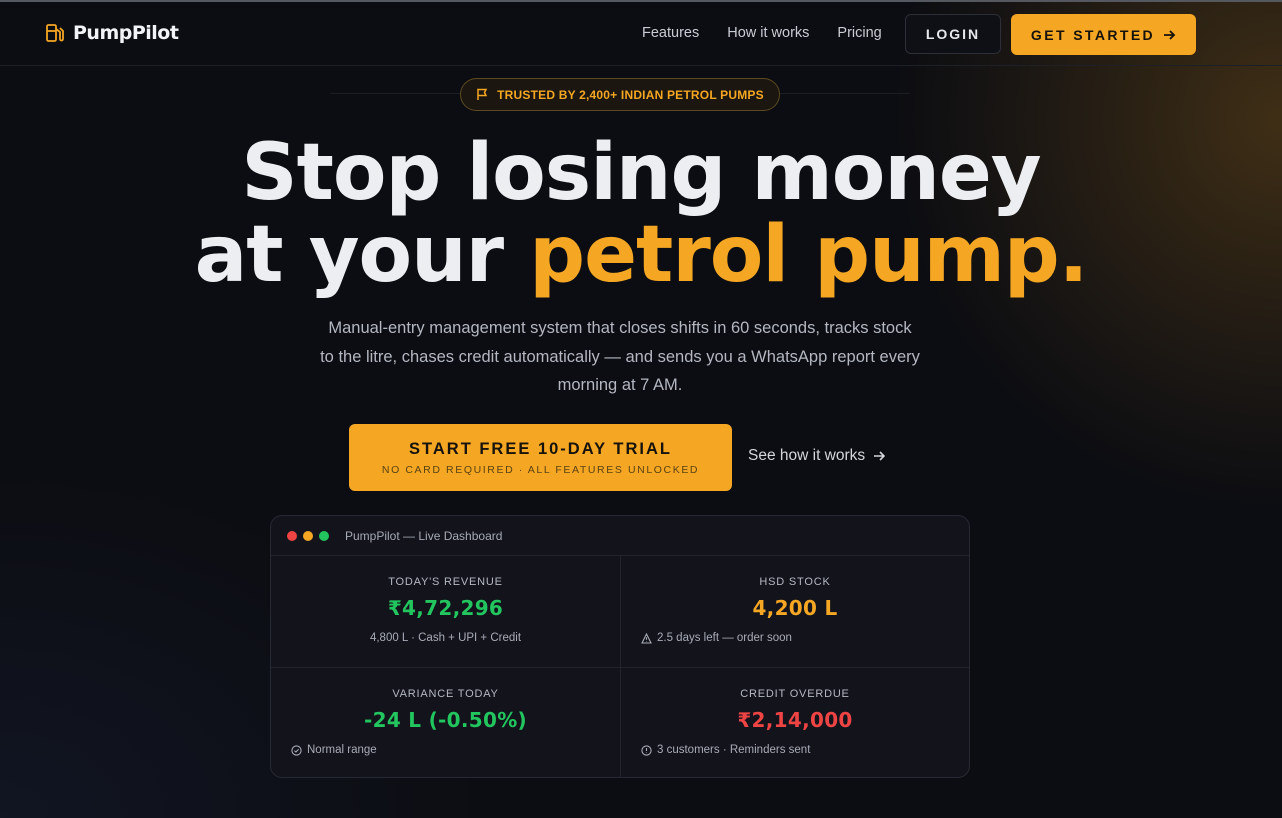  I want to click on metric-note-text: 4,800 L · Cash + UPI + Credit, so click(445, 638).